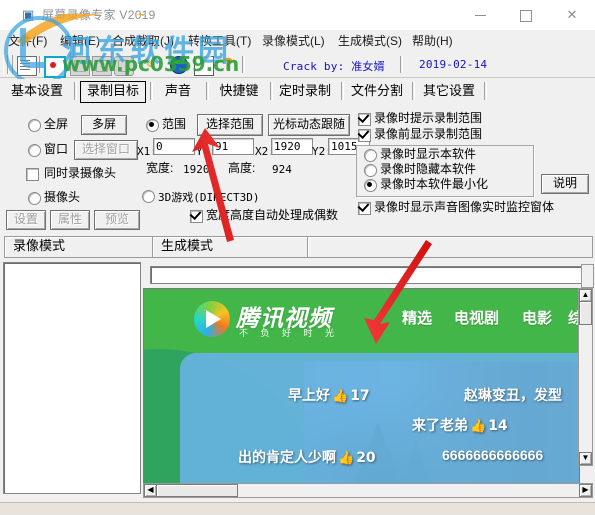 The width and height of the screenshot is (595, 515). Describe the element at coordinates (212, 319) in the screenshot. I see `tencent-video-logo-icon` at that location.